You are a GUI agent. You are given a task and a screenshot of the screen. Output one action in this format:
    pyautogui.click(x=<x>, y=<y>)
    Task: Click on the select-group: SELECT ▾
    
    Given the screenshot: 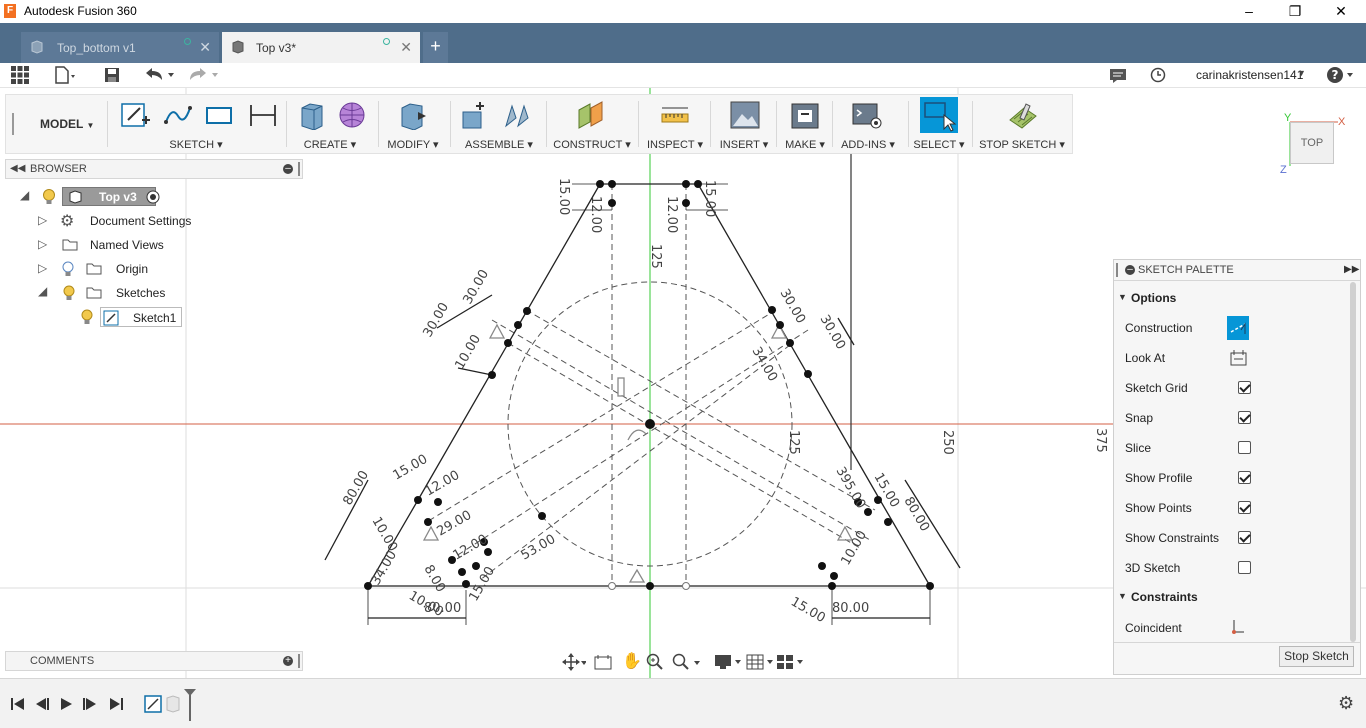 What is the action you would take?
    pyautogui.click(x=939, y=124)
    